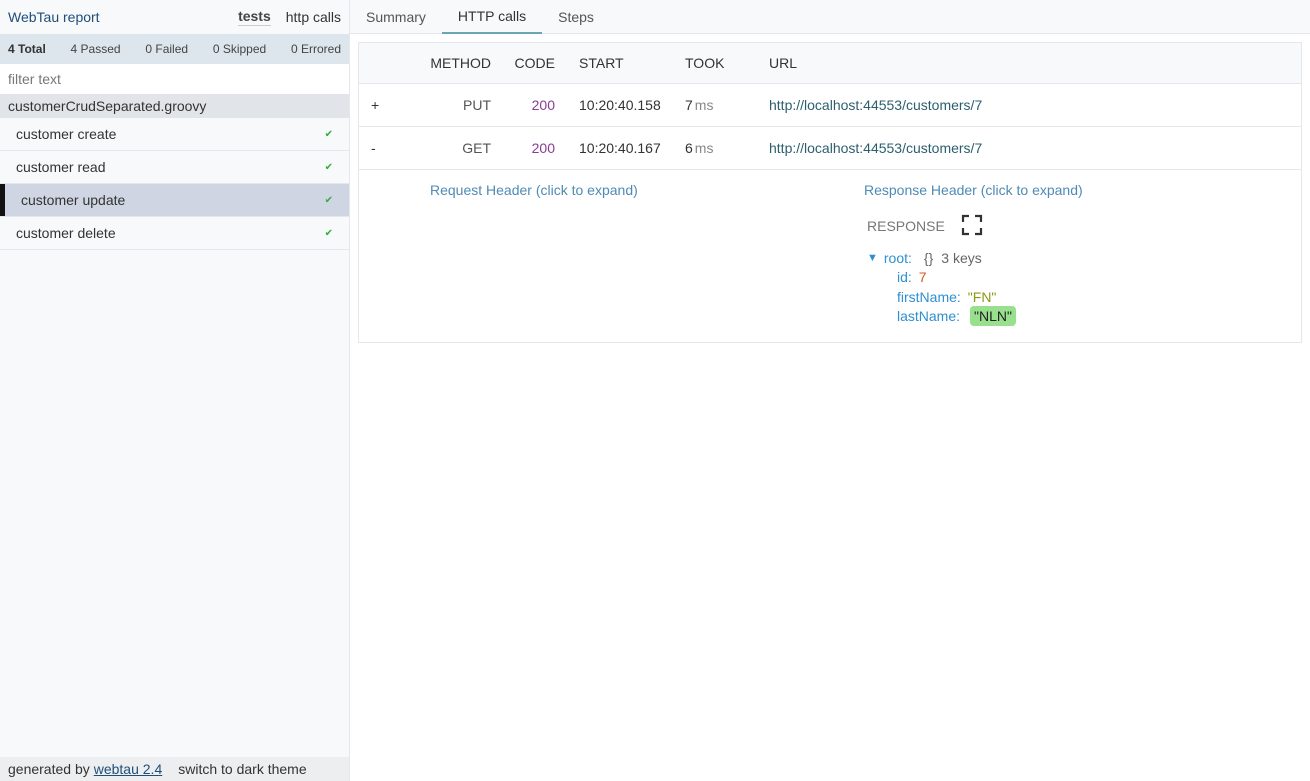 The width and height of the screenshot is (1310, 781). I want to click on json-key: id:, so click(904, 277).